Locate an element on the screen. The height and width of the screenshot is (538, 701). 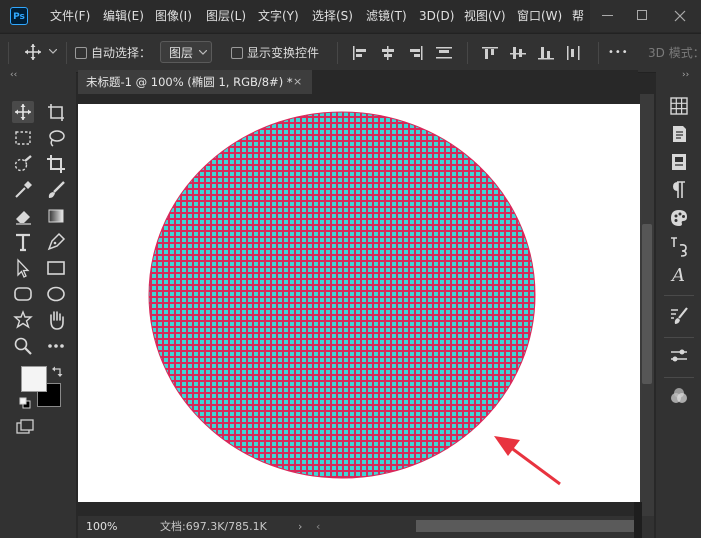
status-menu-chevron-icon: › is located at coordinates (300, 527).